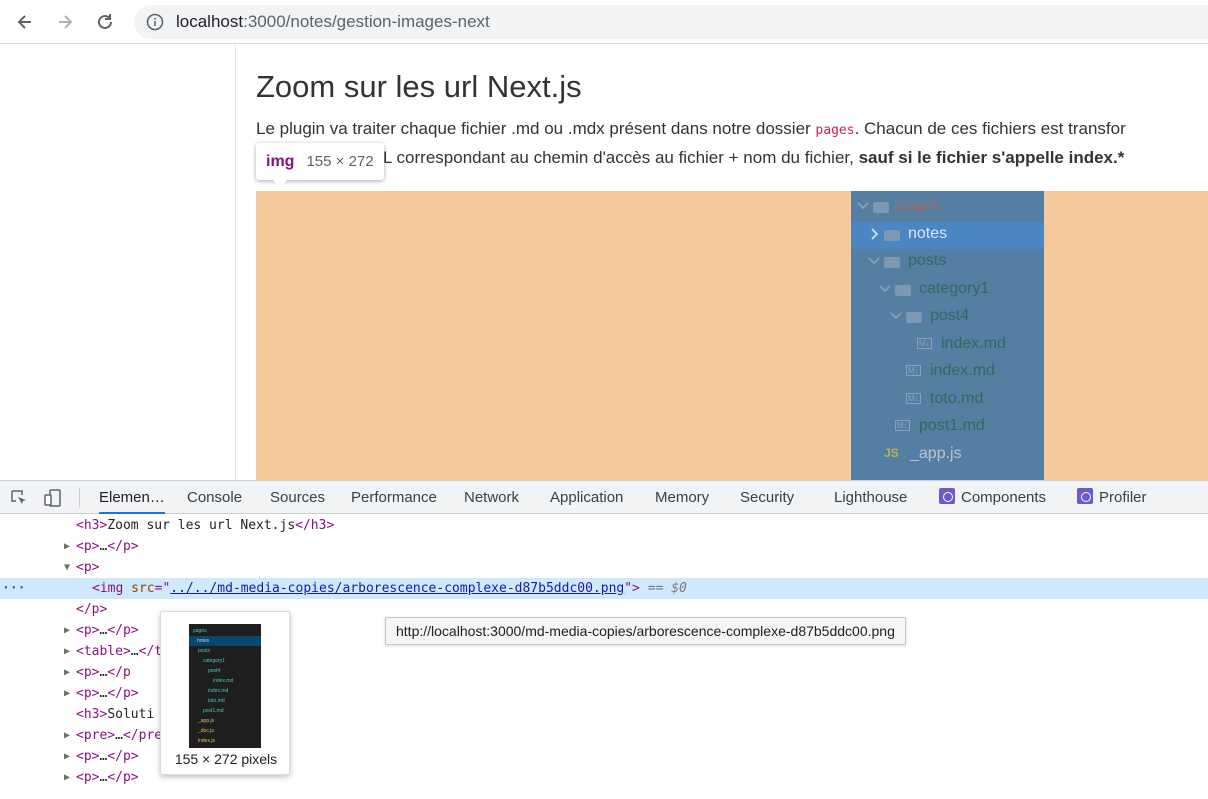 The height and width of the screenshot is (799, 1208). I want to click on forward-button, so click(65, 22).